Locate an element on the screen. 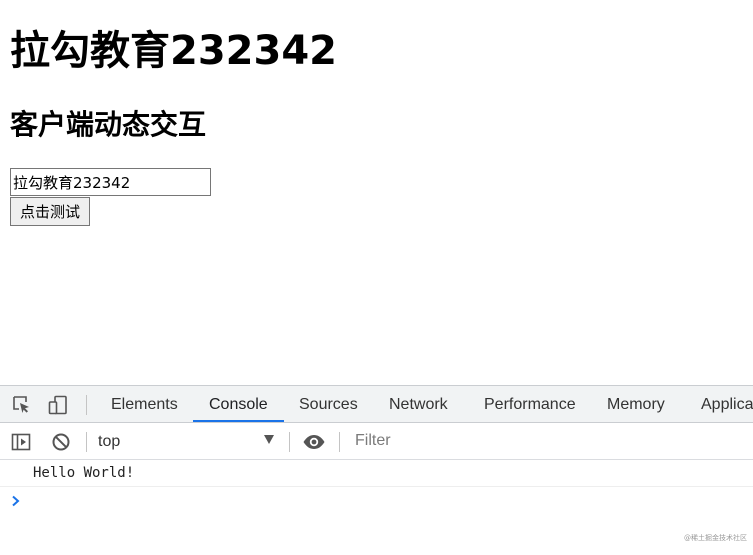 This screenshot has height=555, width=753. filter-input is located at coordinates (551, 441).